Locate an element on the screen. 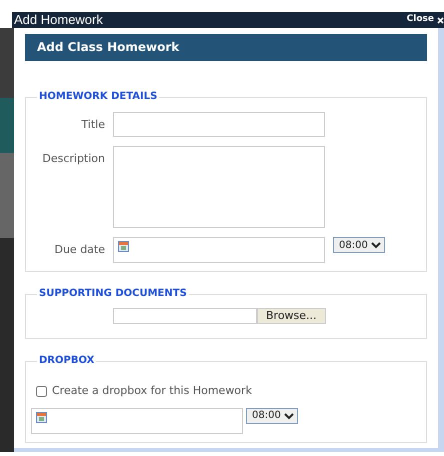 This screenshot has height=456, width=444. section-legend: HOMEWORK DETAILS is located at coordinates (98, 97).